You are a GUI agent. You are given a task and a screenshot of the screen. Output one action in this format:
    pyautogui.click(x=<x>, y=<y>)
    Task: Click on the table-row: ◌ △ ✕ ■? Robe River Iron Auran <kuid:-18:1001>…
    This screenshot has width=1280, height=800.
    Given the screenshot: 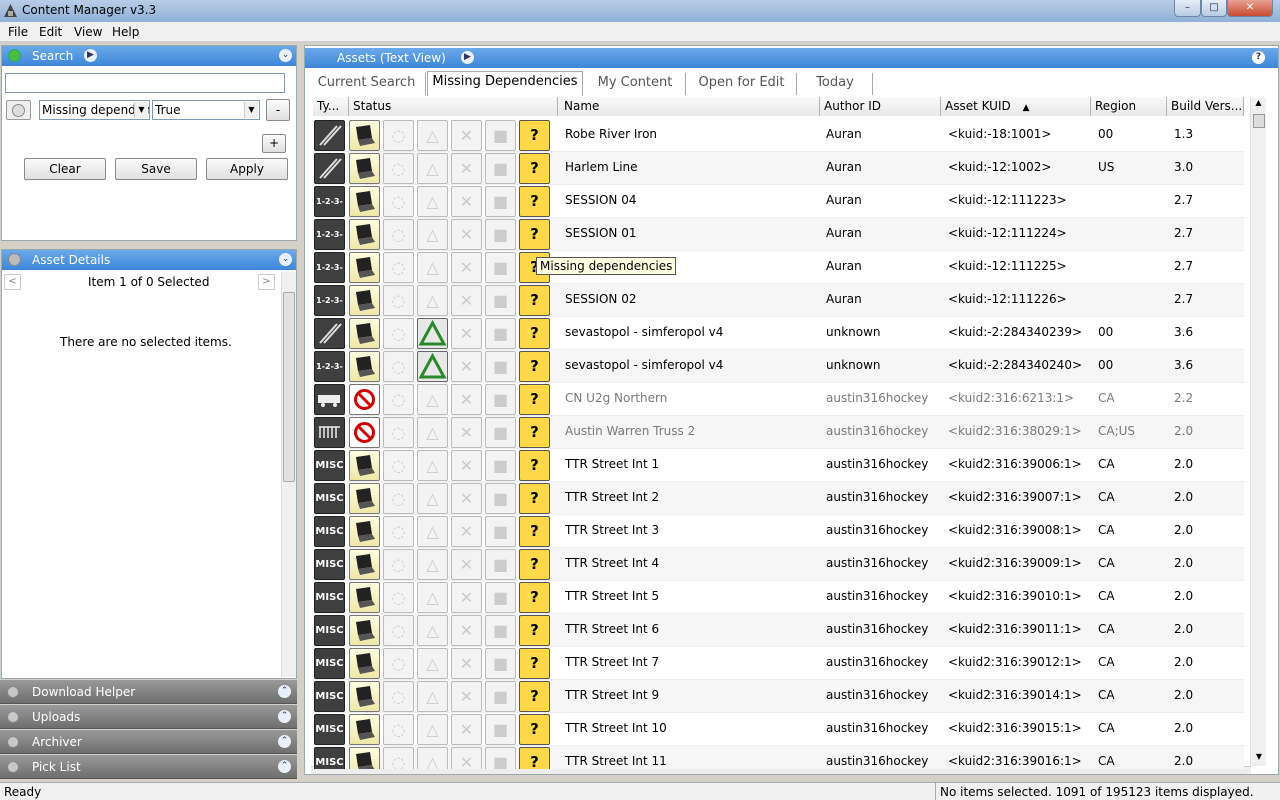 What is the action you would take?
    pyautogui.click(x=778, y=135)
    